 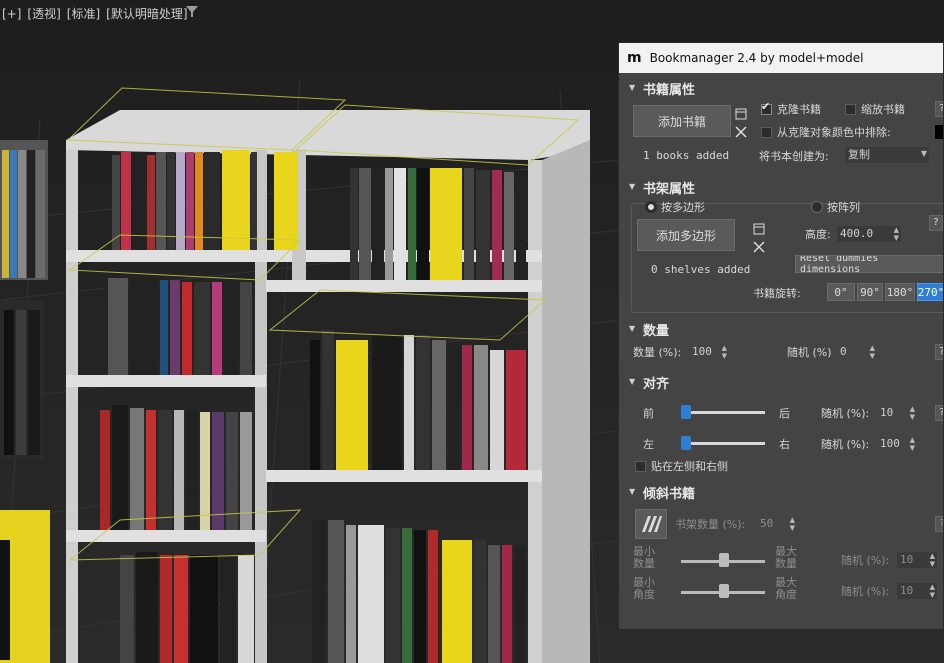 What do you see at coordinates (651, 524) in the screenshot?
I see `tilt-toggle-button` at bounding box center [651, 524].